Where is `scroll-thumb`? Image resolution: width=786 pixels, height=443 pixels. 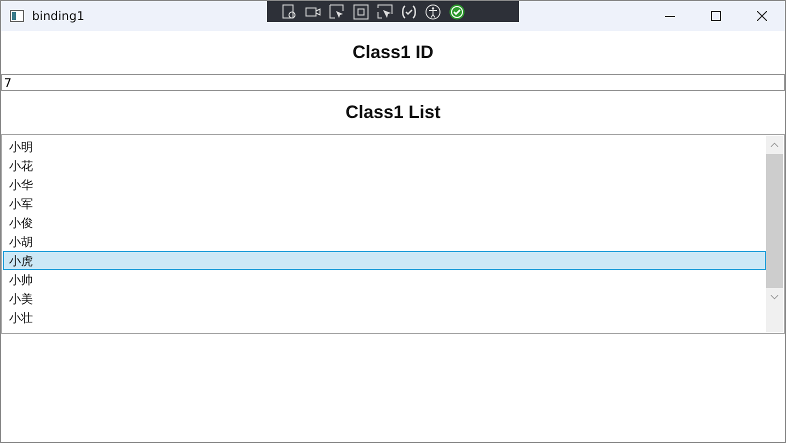 scroll-thumb is located at coordinates (774, 221).